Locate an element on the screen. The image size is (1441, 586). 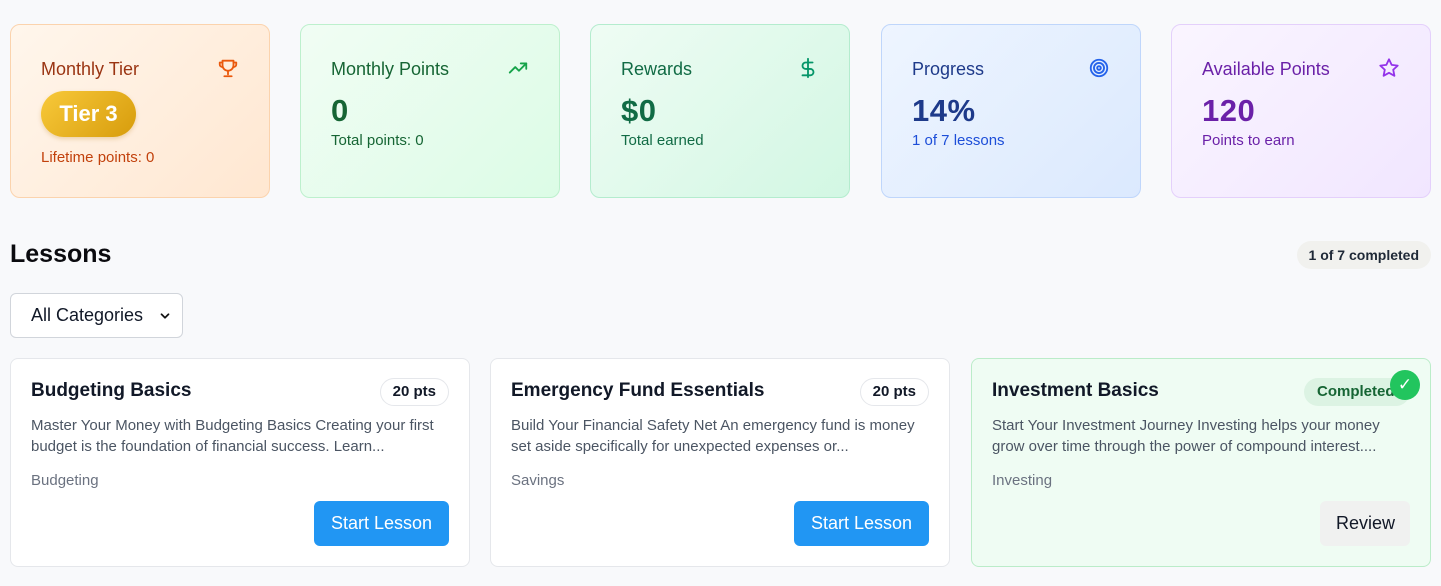
available-points-value: 120 is located at coordinates (1229, 110).